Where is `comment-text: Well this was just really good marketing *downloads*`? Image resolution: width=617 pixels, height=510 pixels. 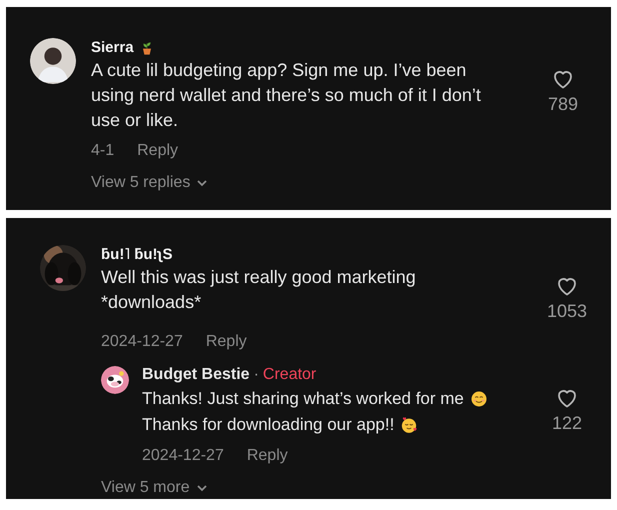
comment-text: Well this was just really good marketing *downloads* is located at coordinates (259, 290).